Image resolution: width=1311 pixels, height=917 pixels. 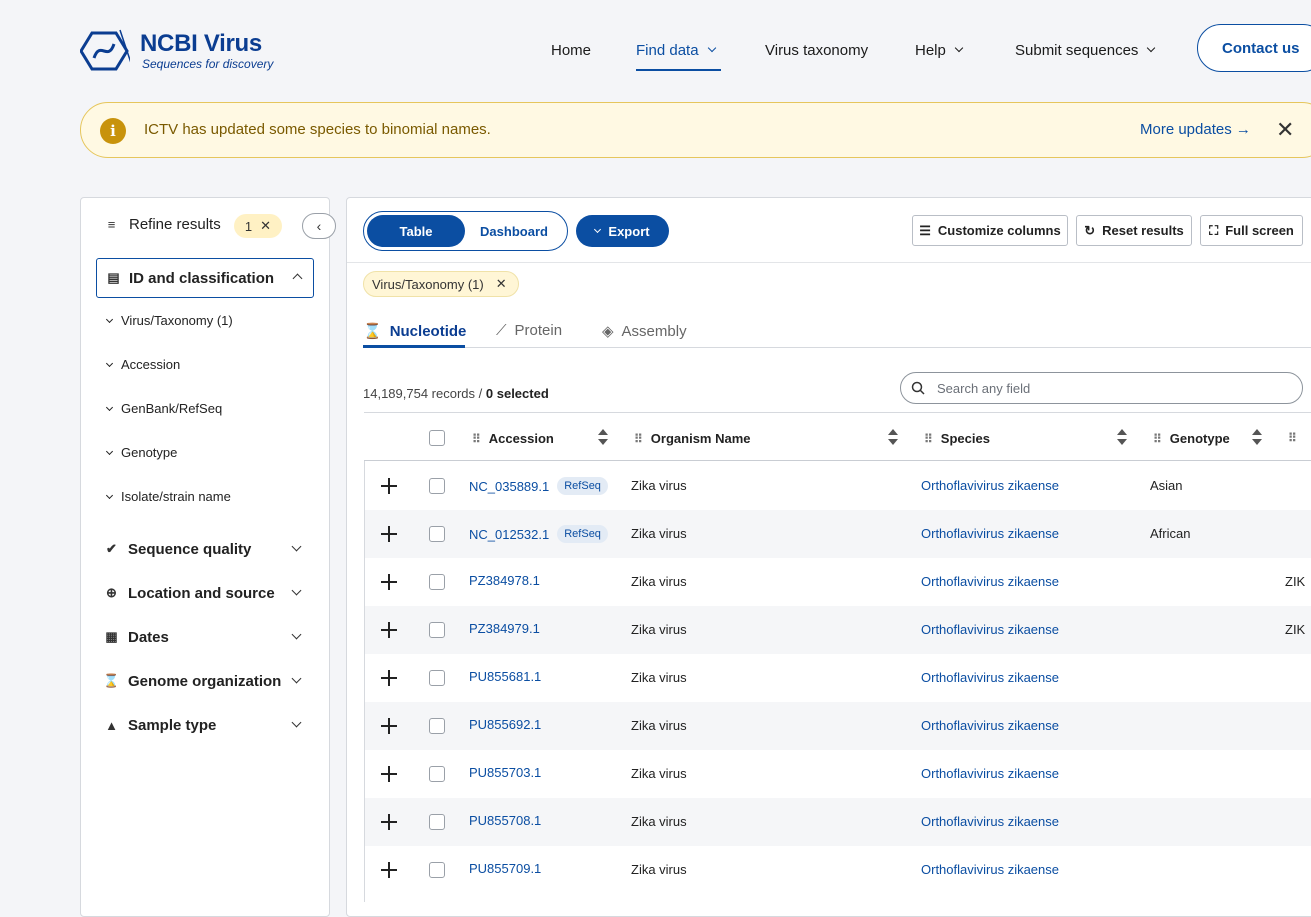 What do you see at coordinates (1105, 388) in the screenshot?
I see `search-input` at bounding box center [1105, 388].